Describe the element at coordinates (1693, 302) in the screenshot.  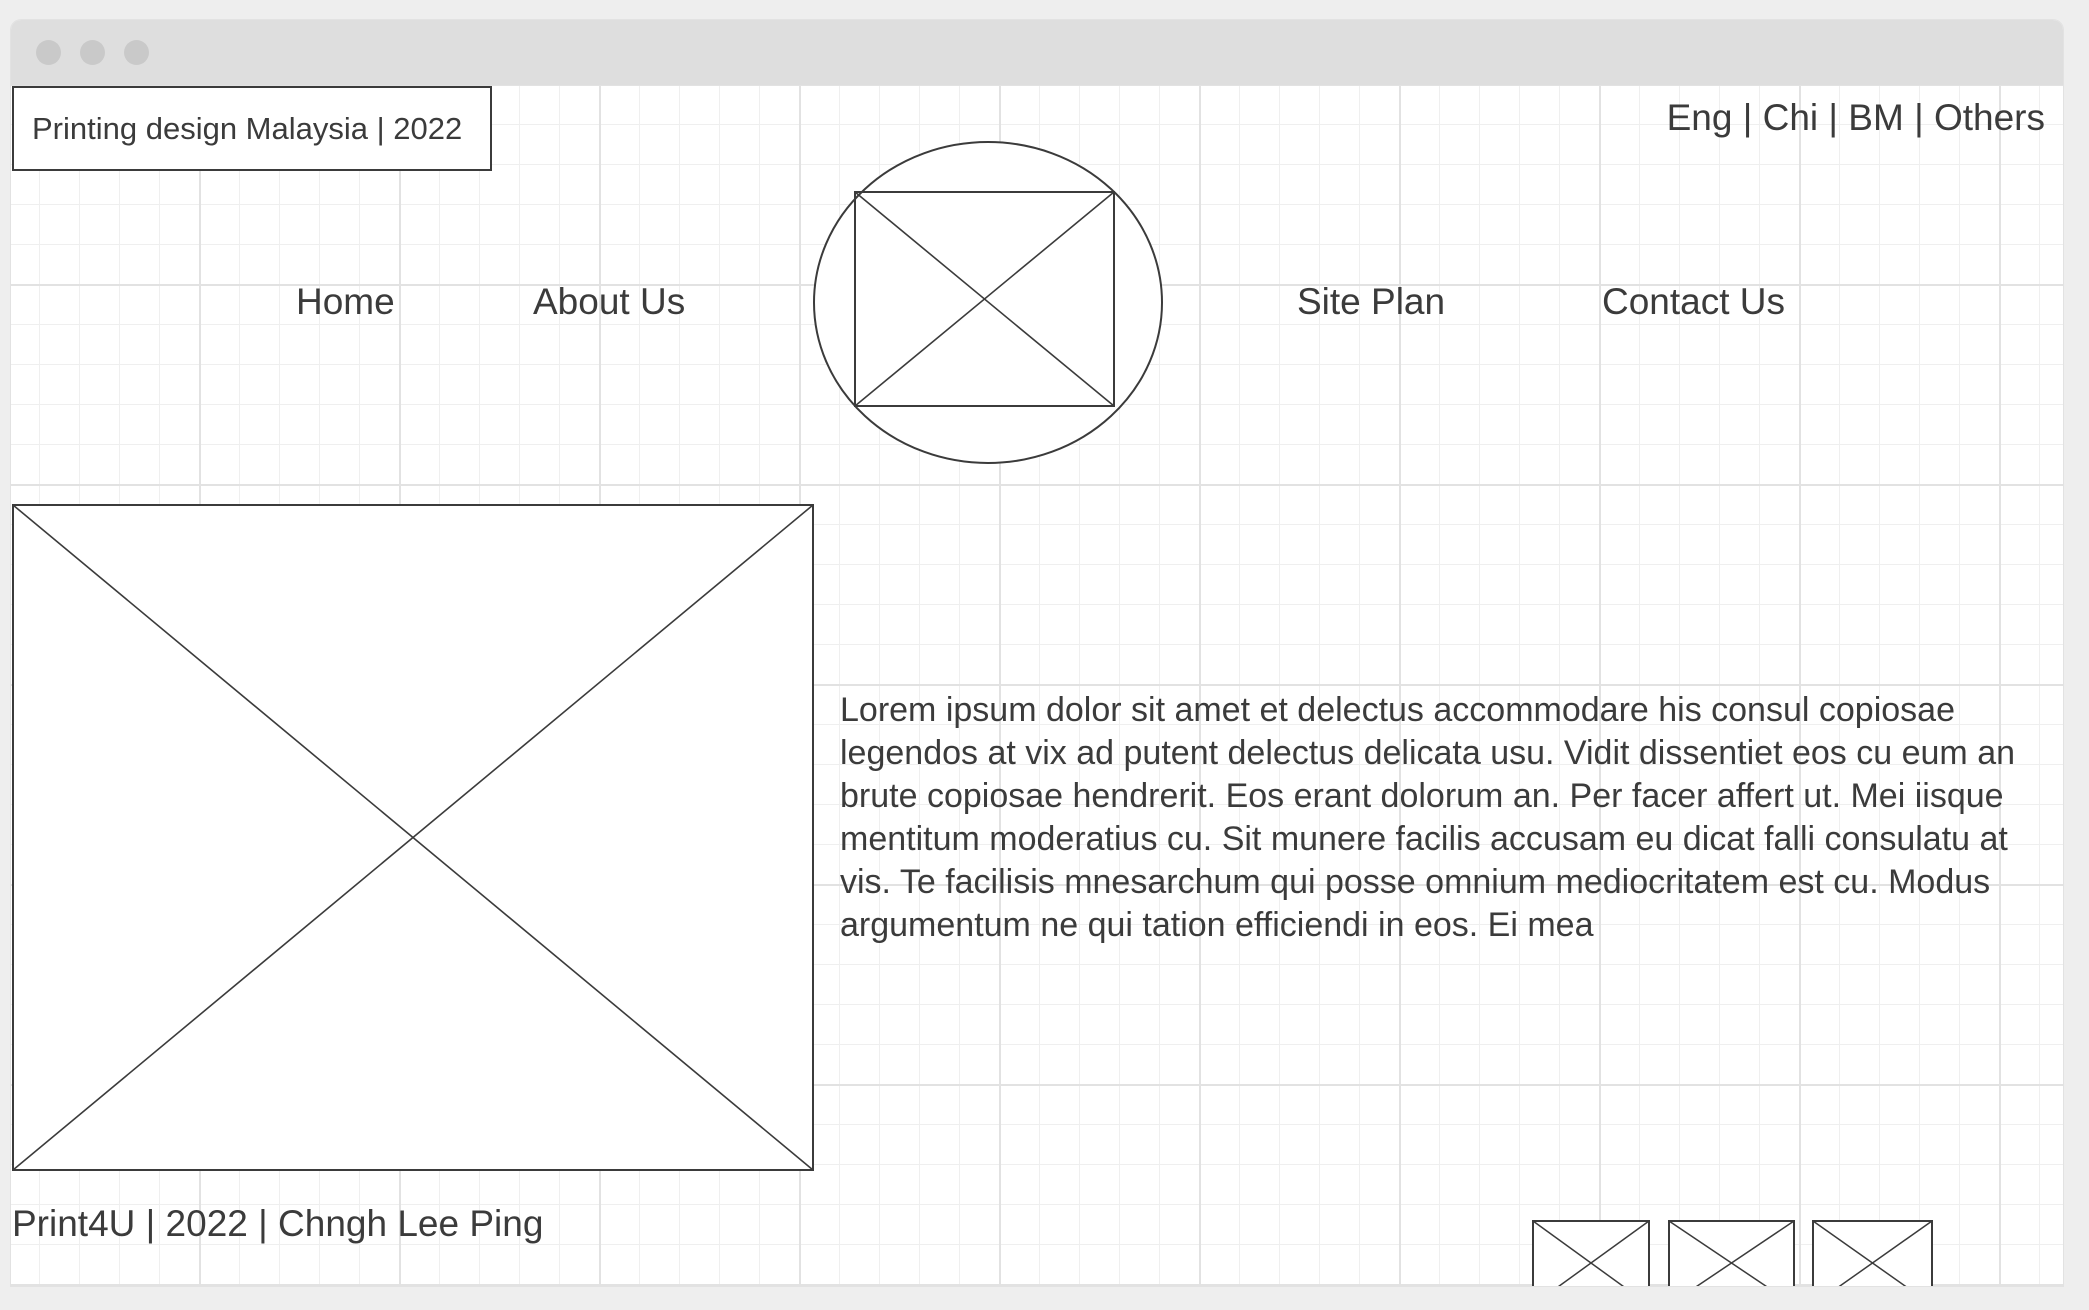
I see `nav-contact-us: Contact Us` at that location.